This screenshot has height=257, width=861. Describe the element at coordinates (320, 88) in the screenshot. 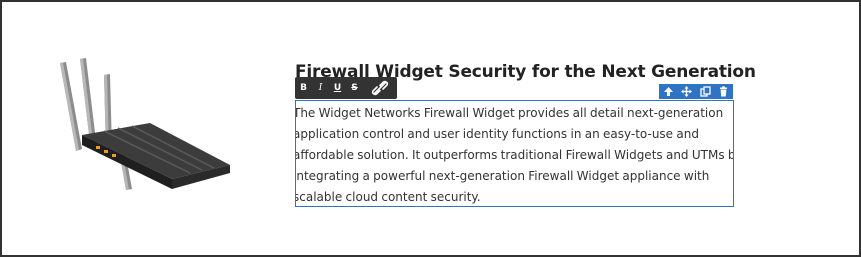

I see `italic-button: I` at that location.